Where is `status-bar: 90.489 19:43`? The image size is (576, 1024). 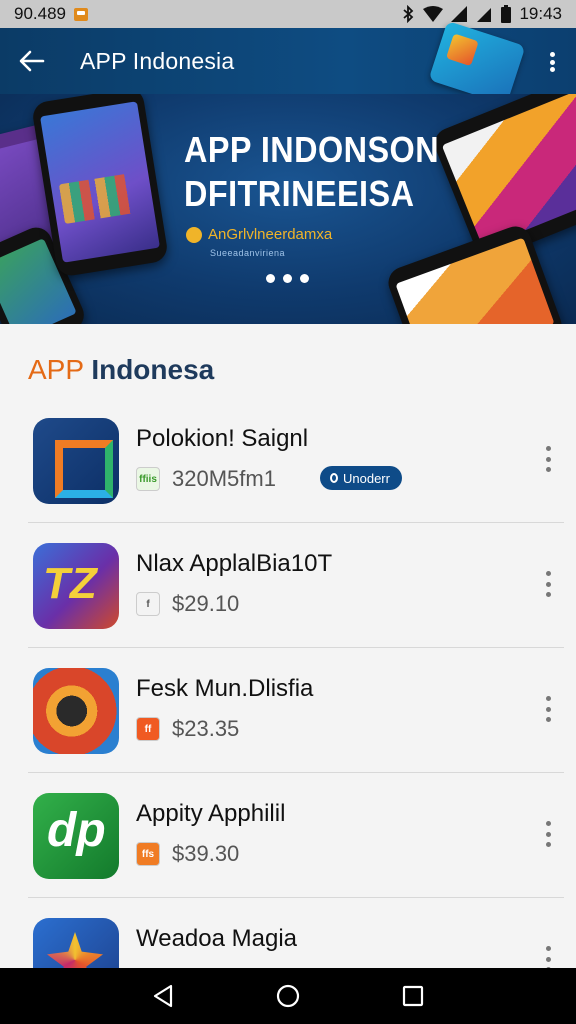 status-bar: 90.489 19:43 is located at coordinates (288, 14).